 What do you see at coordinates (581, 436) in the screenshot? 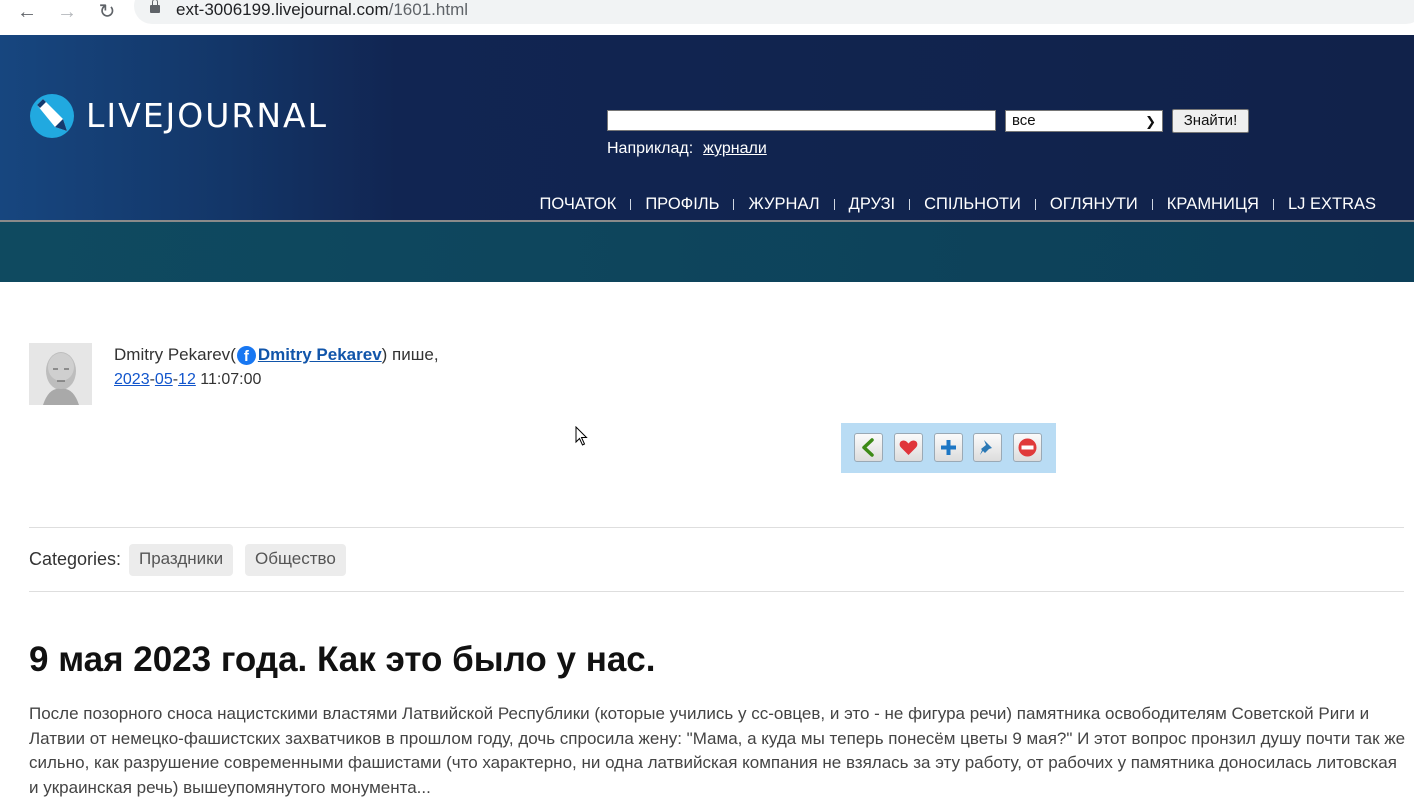
I see `mouse-cursor-icon` at bounding box center [581, 436].